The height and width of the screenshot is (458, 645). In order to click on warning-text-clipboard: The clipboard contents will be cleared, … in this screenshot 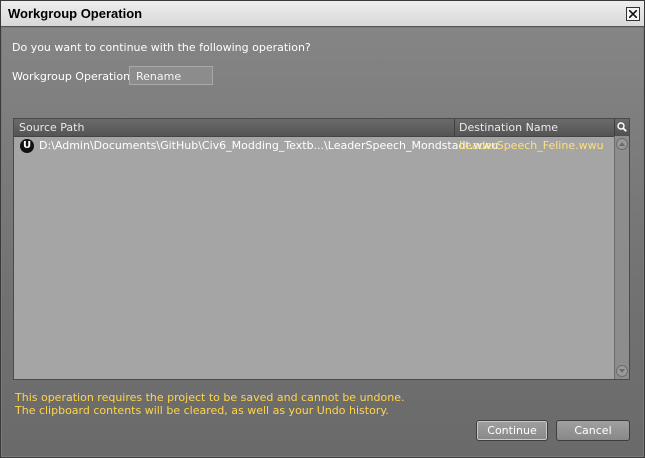, I will do `click(202, 410)`.